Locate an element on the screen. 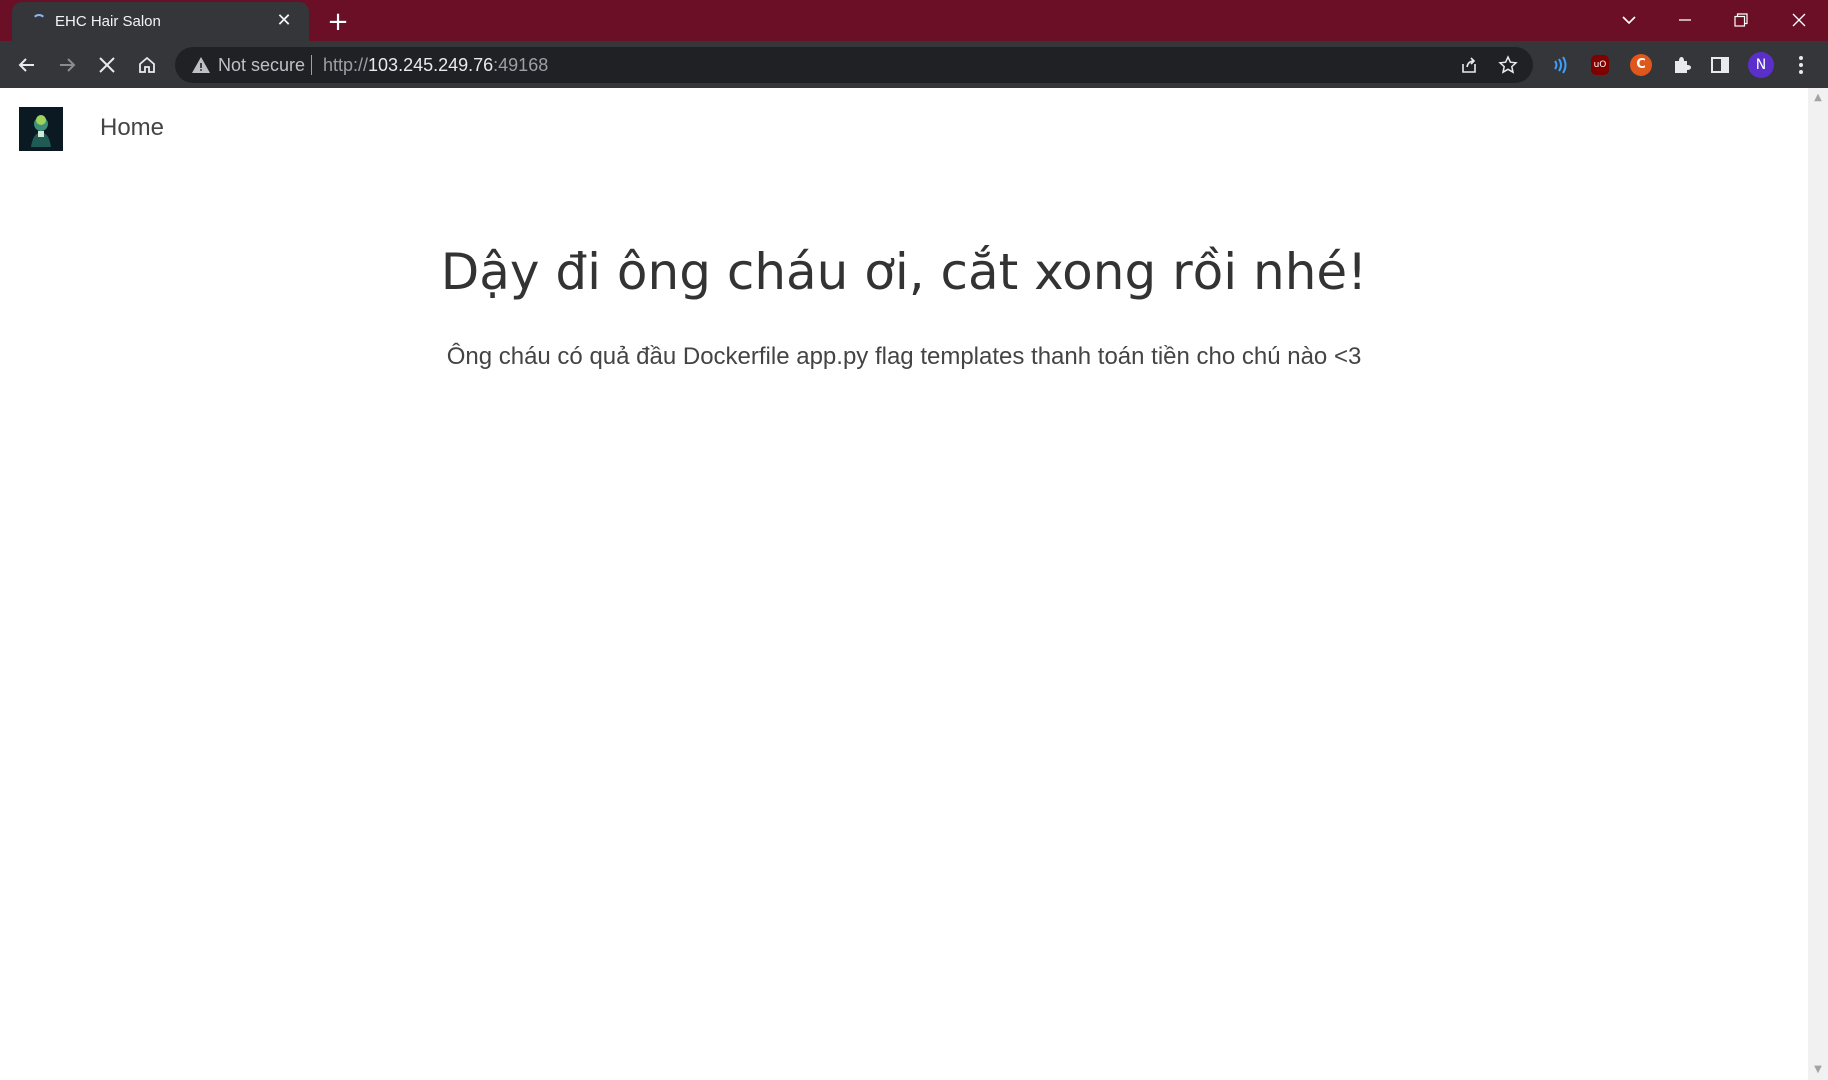 This screenshot has width=1828, height=1080. extensions-button is located at coordinates (1681, 65).